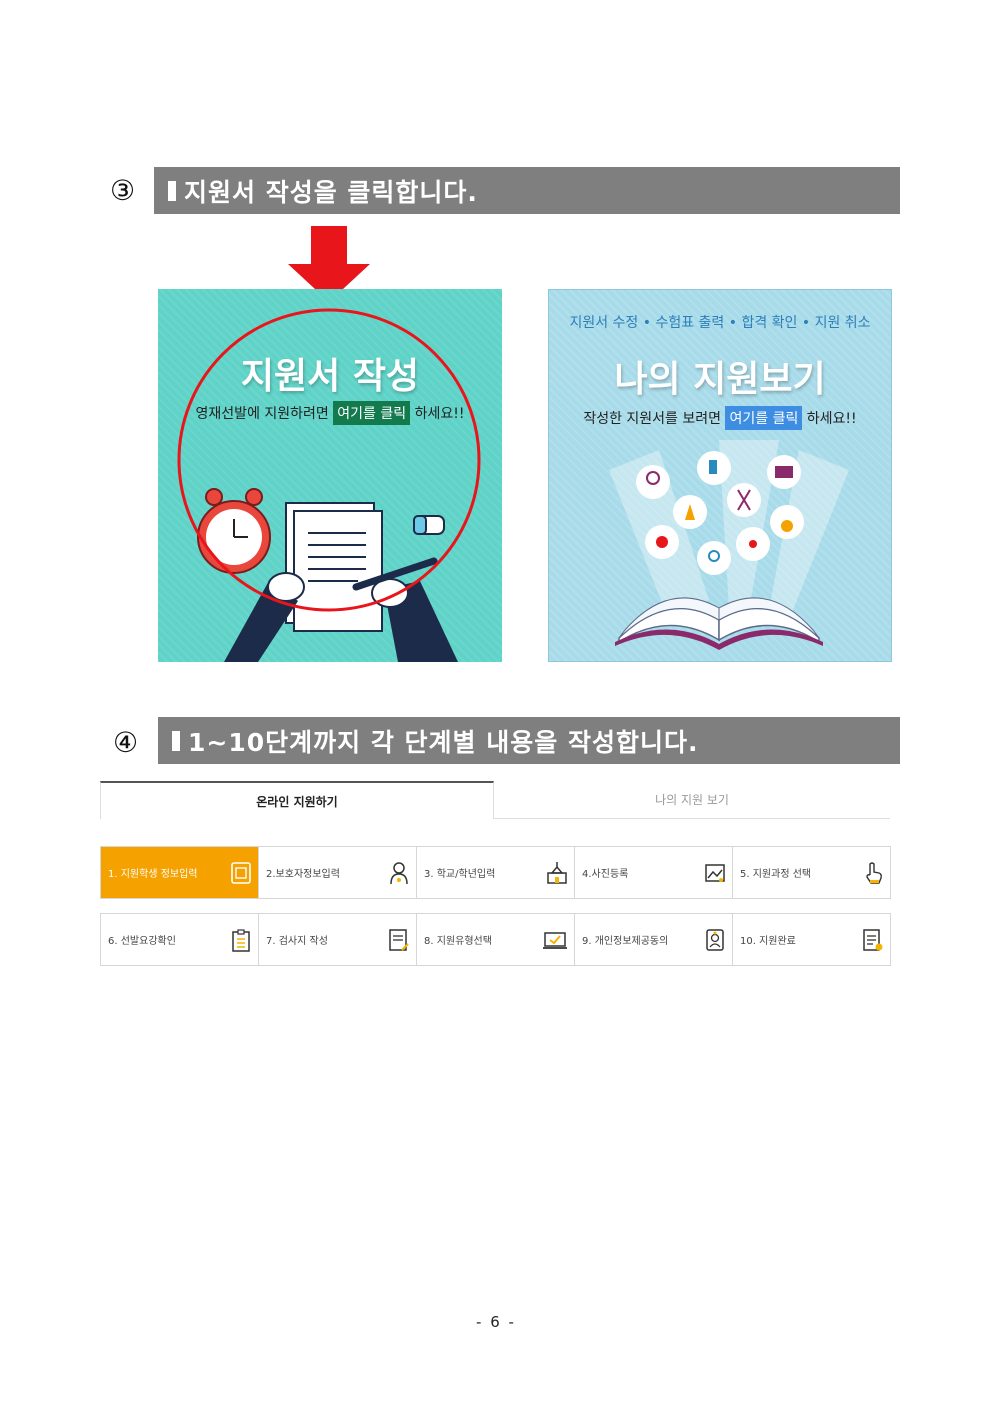  I want to click on step-label: 5. 지원과정 선택, so click(776, 874).